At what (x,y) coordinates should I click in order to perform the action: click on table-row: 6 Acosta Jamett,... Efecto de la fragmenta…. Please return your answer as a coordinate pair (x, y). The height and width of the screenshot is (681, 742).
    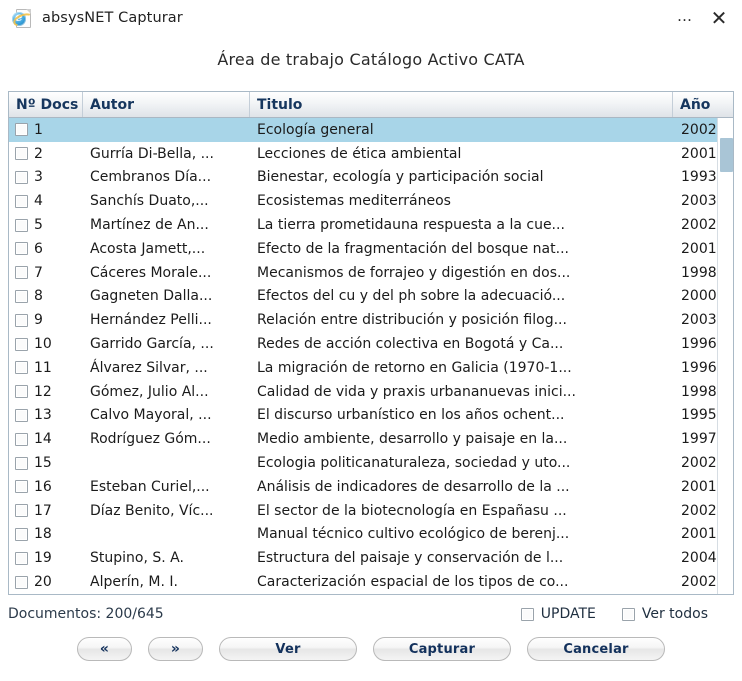
    Looking at the image, I should click on (371, 249).